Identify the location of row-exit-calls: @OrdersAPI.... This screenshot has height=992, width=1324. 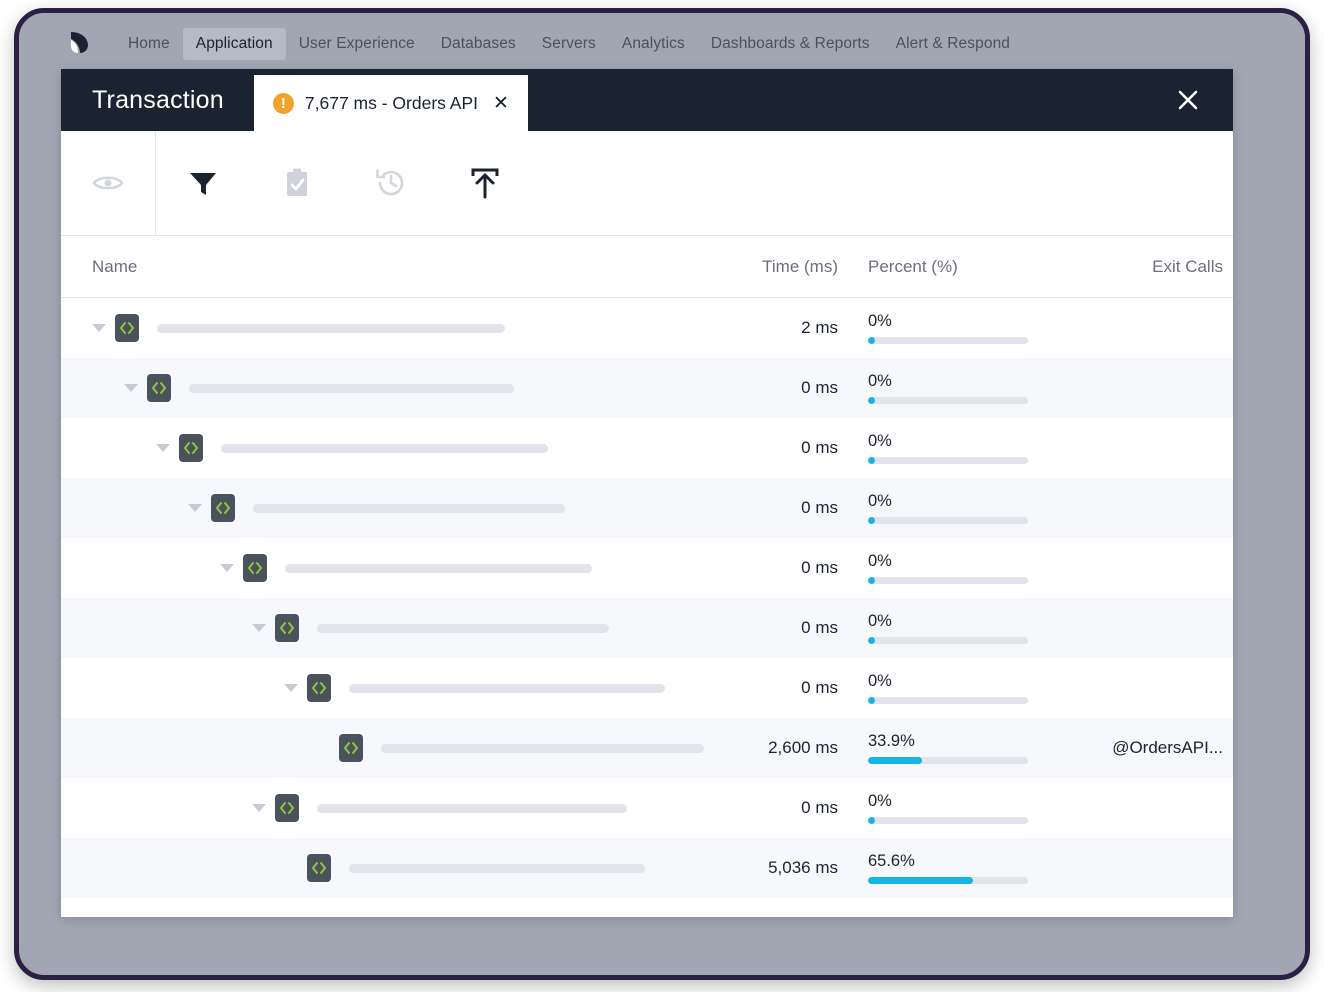
(1138, 748).